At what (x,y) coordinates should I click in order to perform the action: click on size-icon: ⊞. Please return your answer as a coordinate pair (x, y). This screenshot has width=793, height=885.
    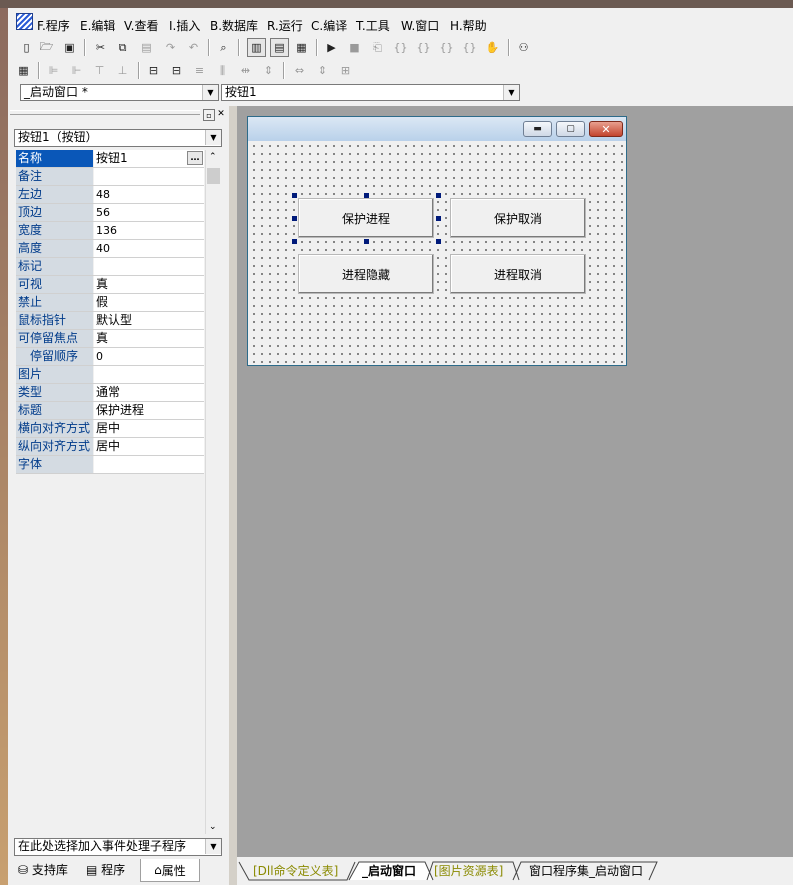
    Looking at the image, I should click on (345, 70).